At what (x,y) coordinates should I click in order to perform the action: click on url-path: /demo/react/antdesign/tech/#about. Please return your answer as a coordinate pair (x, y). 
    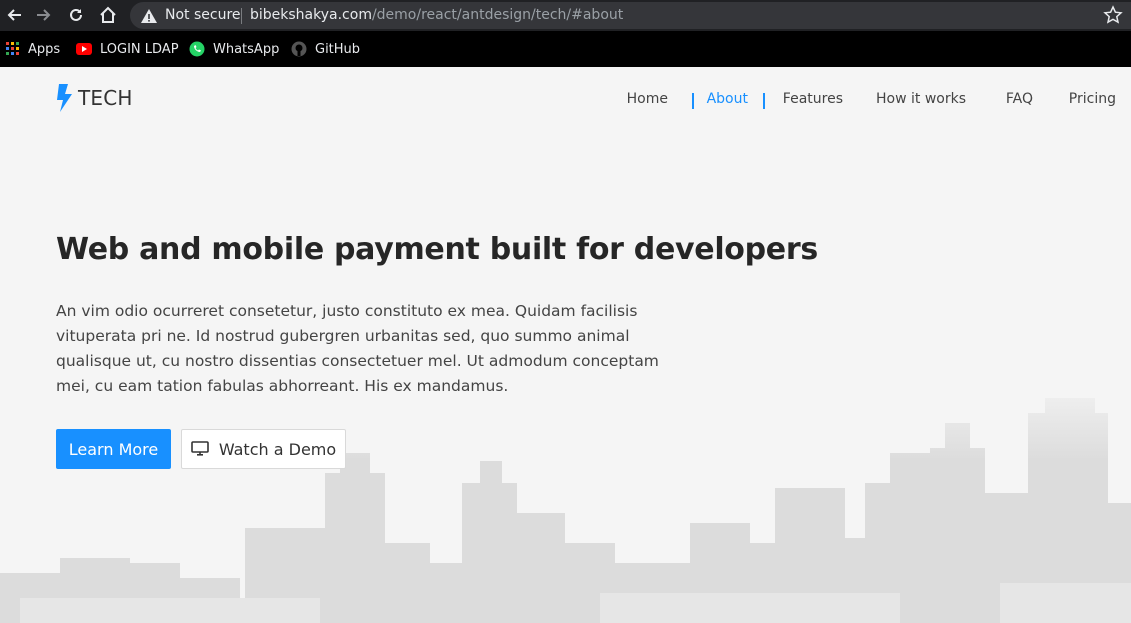
    Looking at the image, I should click on (497, 15).